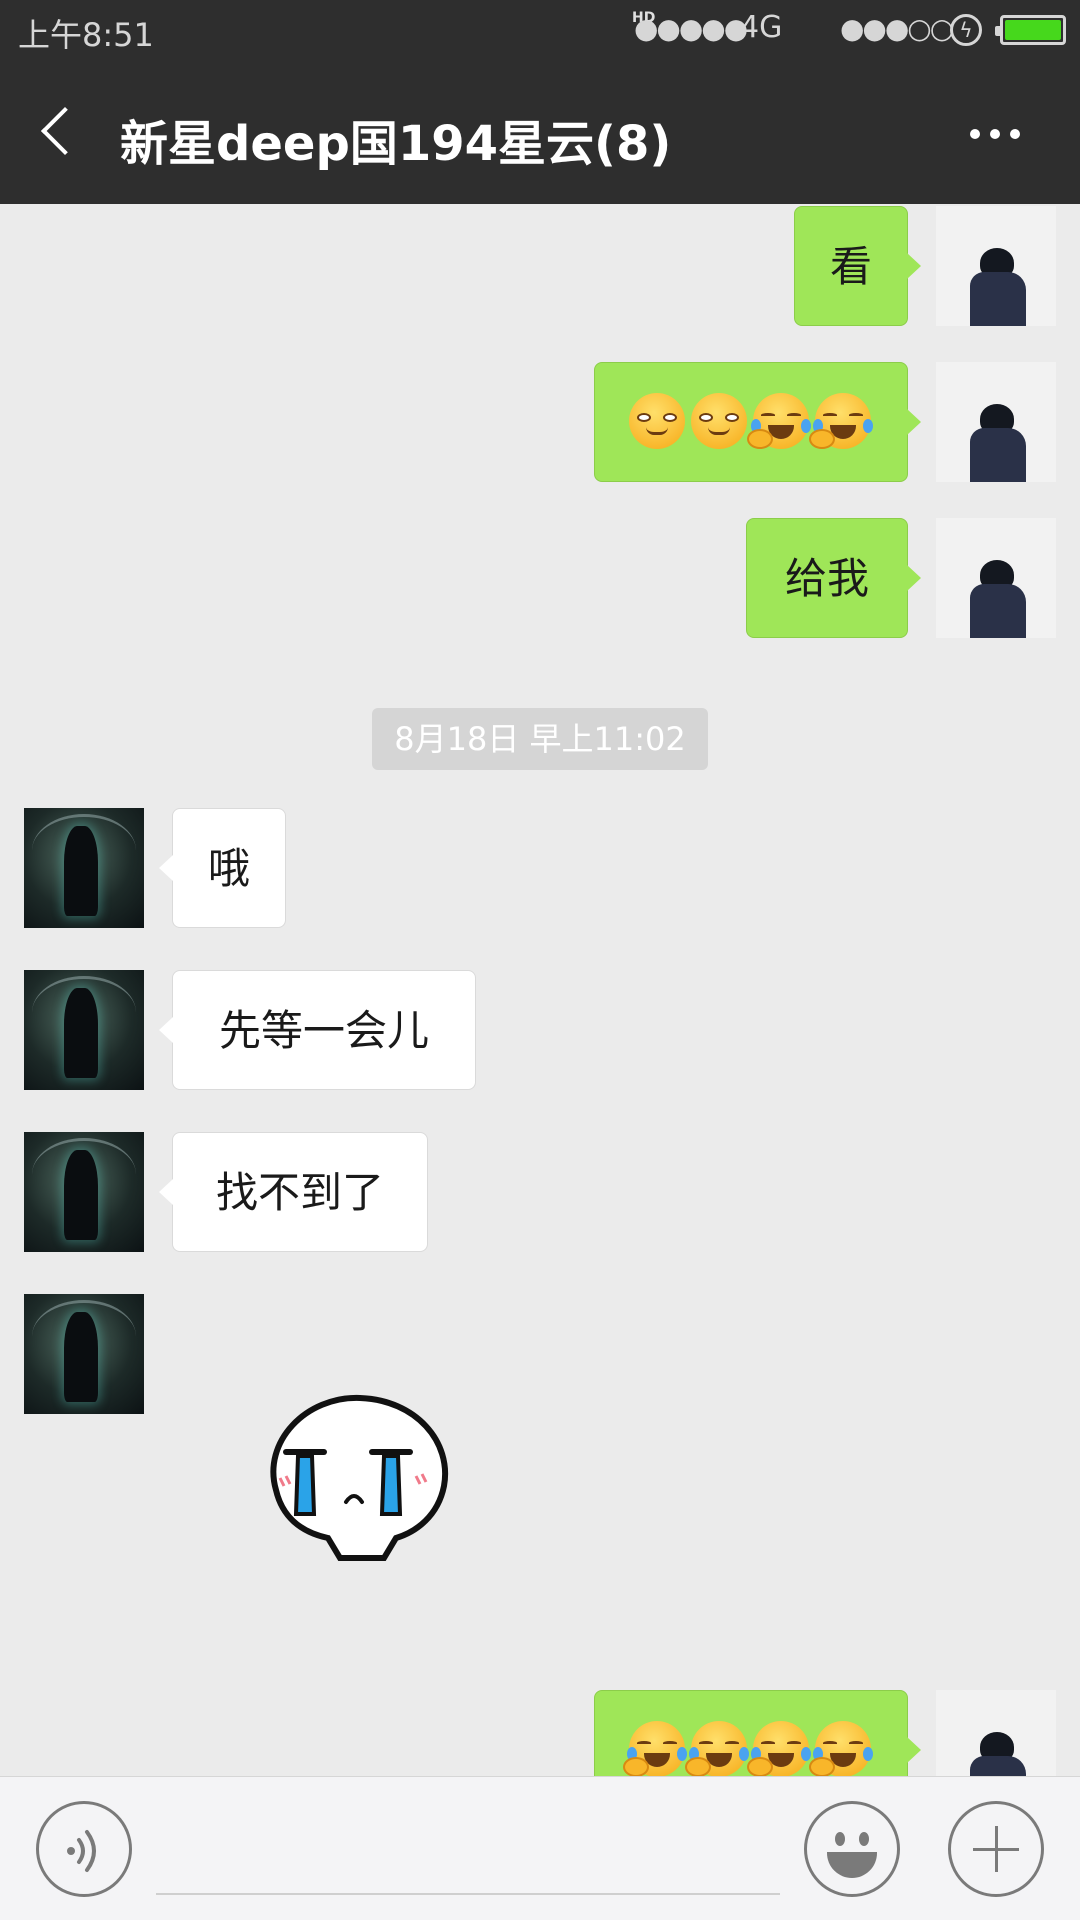  What do you see at coordinates (761, 27) in the screenshot?
I see `network-type: 4G` at bounding box center [761, 27].